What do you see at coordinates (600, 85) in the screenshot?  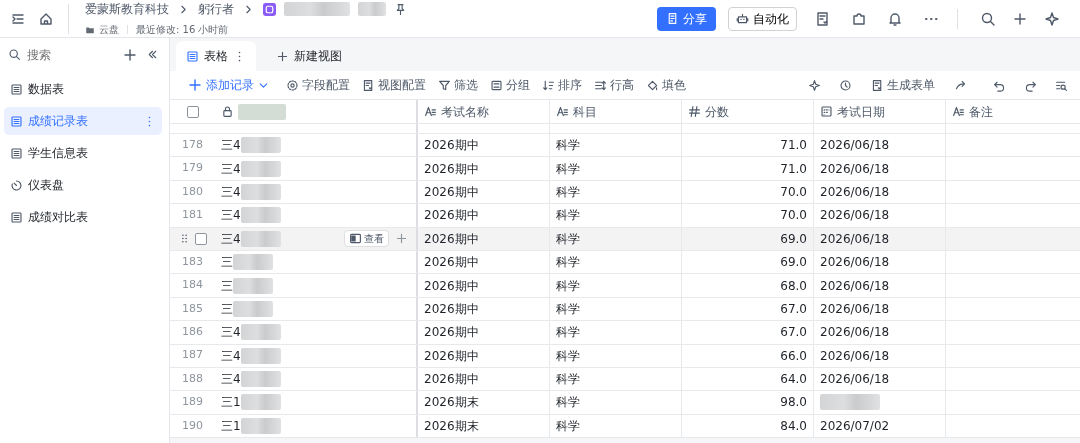 I see `row-height-icon` at bounding box center [600, 85].